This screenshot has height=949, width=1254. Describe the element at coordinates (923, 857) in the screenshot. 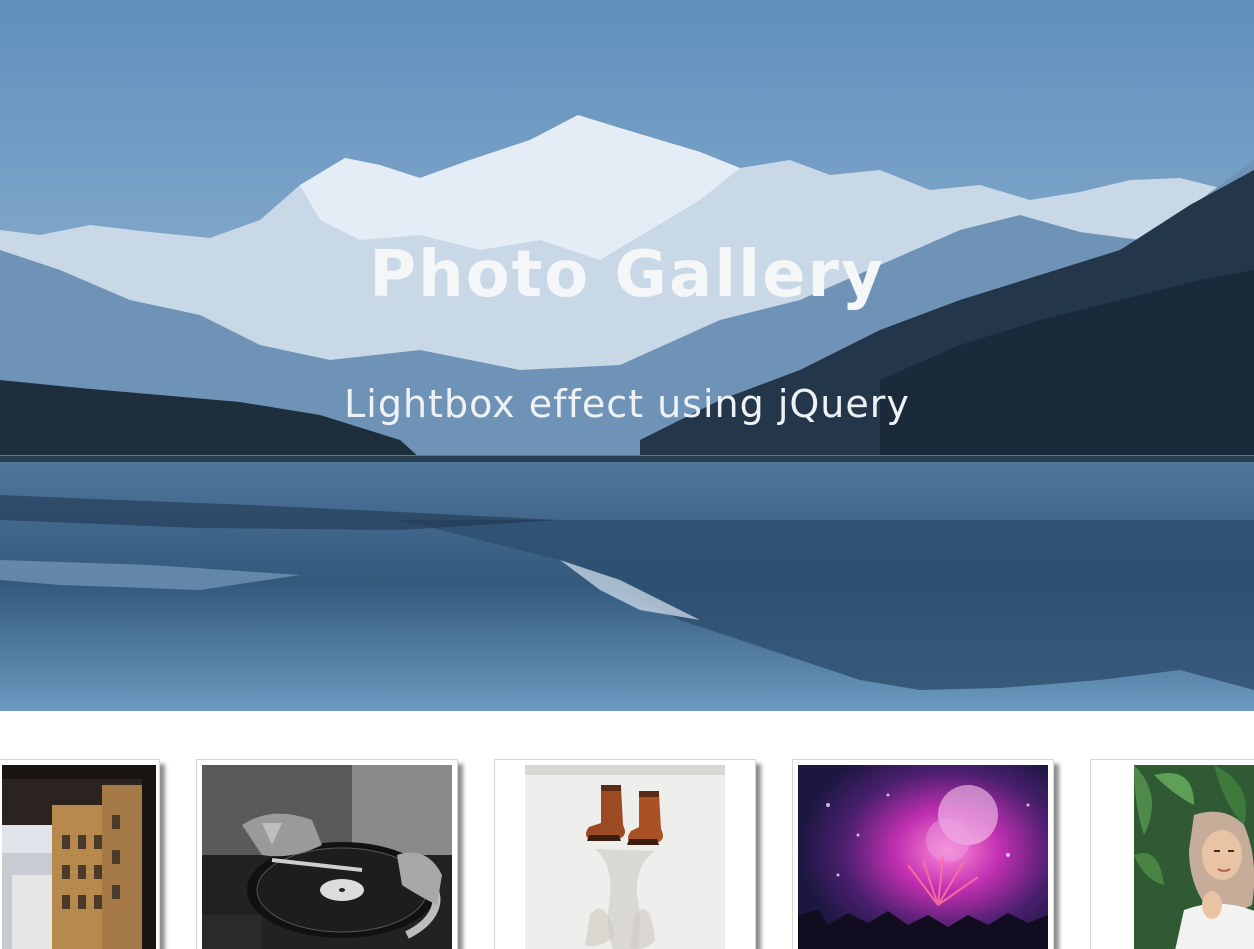

I see `concert-fireworks-photo` at that location.